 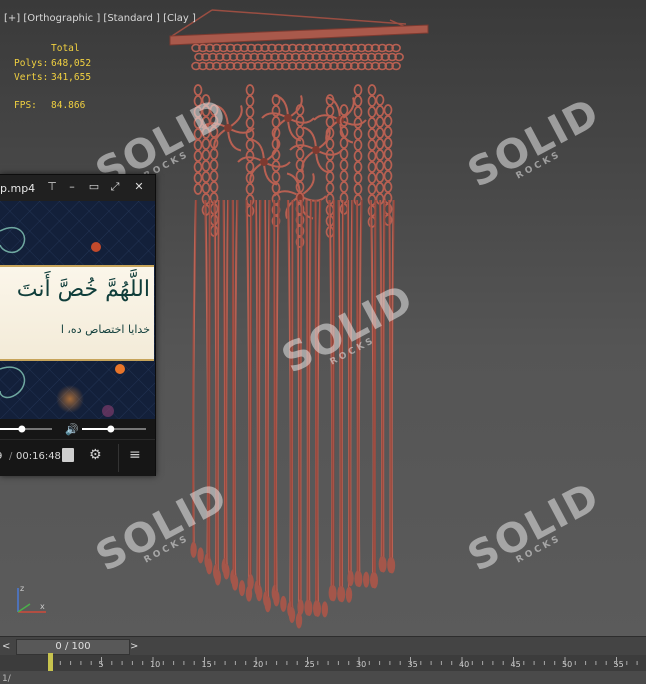 I want to click on settings-gear-icon: ⚙, so click(x=95, y=455).